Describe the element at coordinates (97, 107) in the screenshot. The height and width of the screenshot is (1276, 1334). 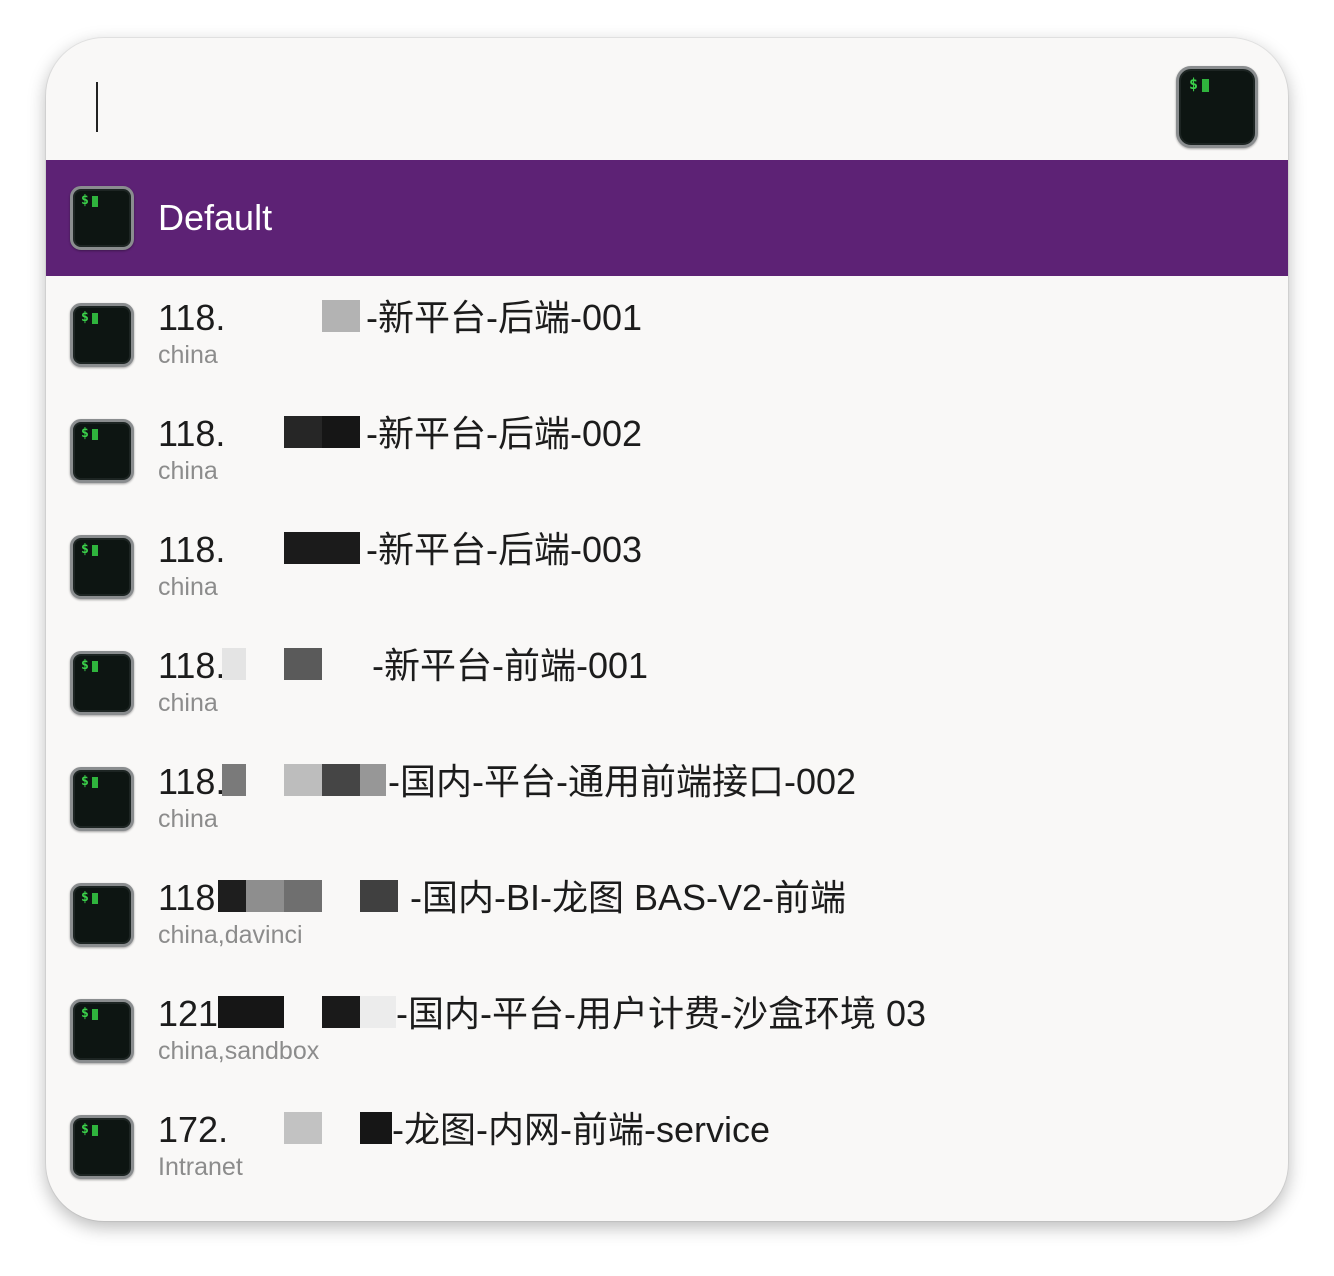
I see `text-caret` at that location.